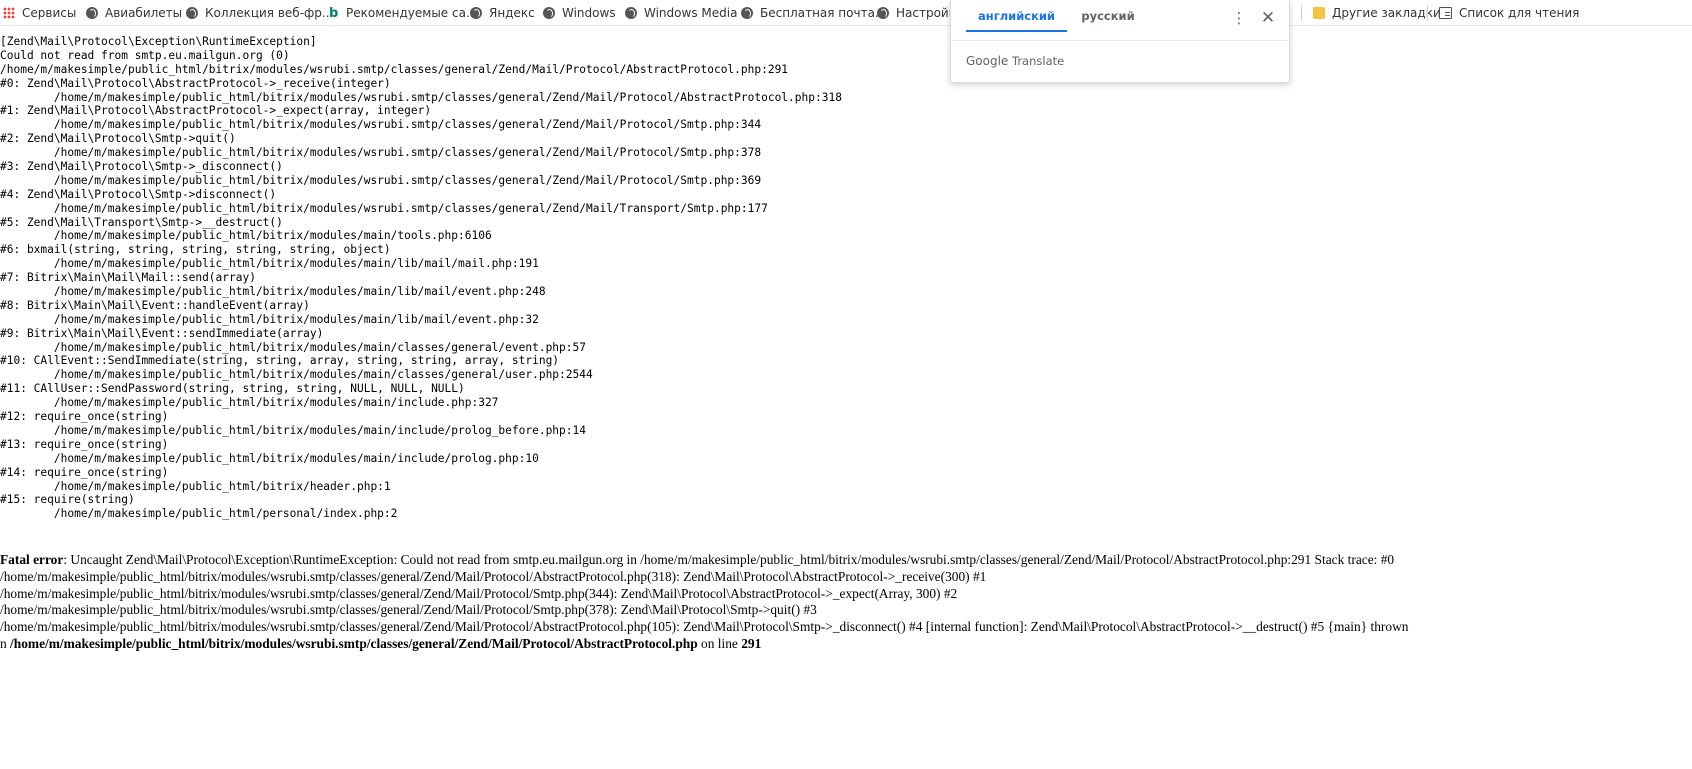 Image resolution: width=1692 pixels, height=769 pixels. Describe the element at coordinates (1038, 61) in the screenshot. I see `translate-text: Translate` at that location.